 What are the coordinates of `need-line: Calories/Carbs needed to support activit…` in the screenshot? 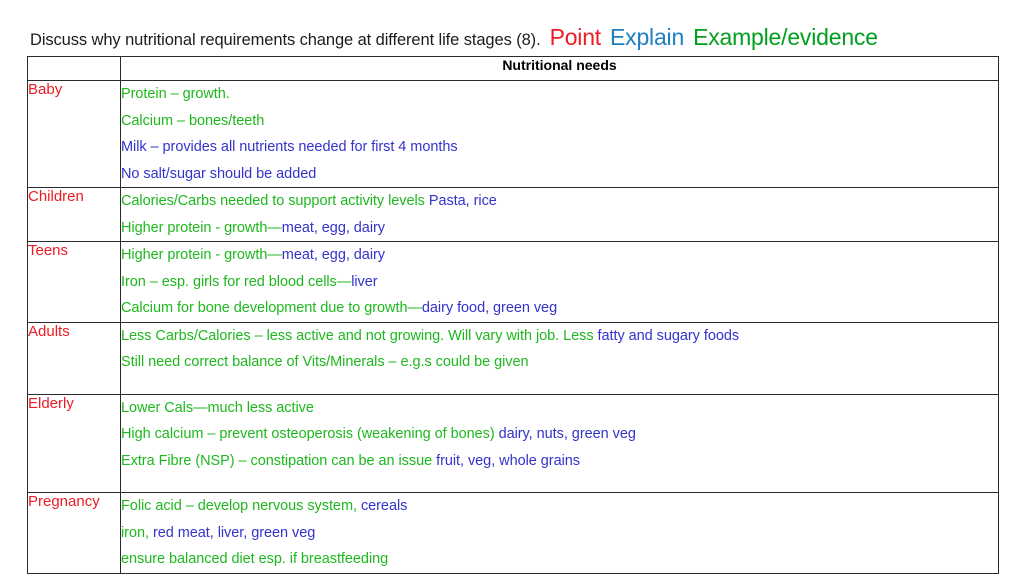 It's located at (559, 201).